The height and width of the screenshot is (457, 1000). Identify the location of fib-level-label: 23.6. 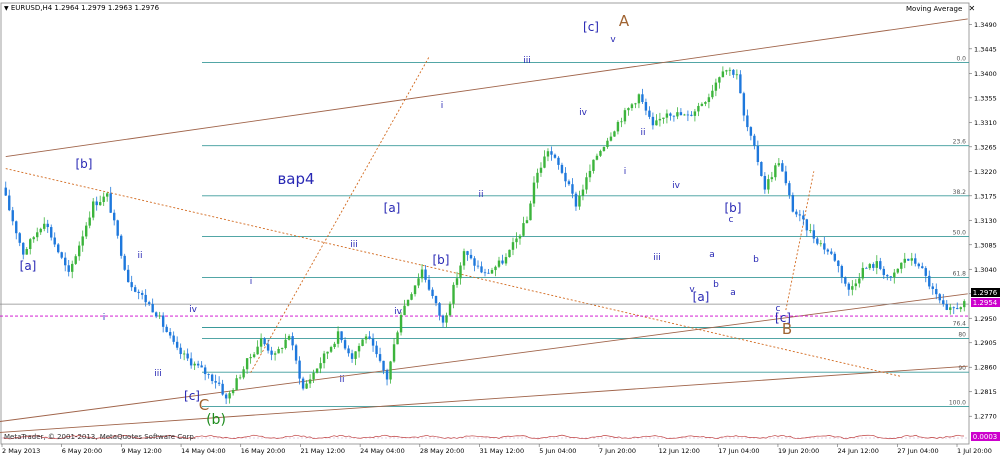
(960, 142).